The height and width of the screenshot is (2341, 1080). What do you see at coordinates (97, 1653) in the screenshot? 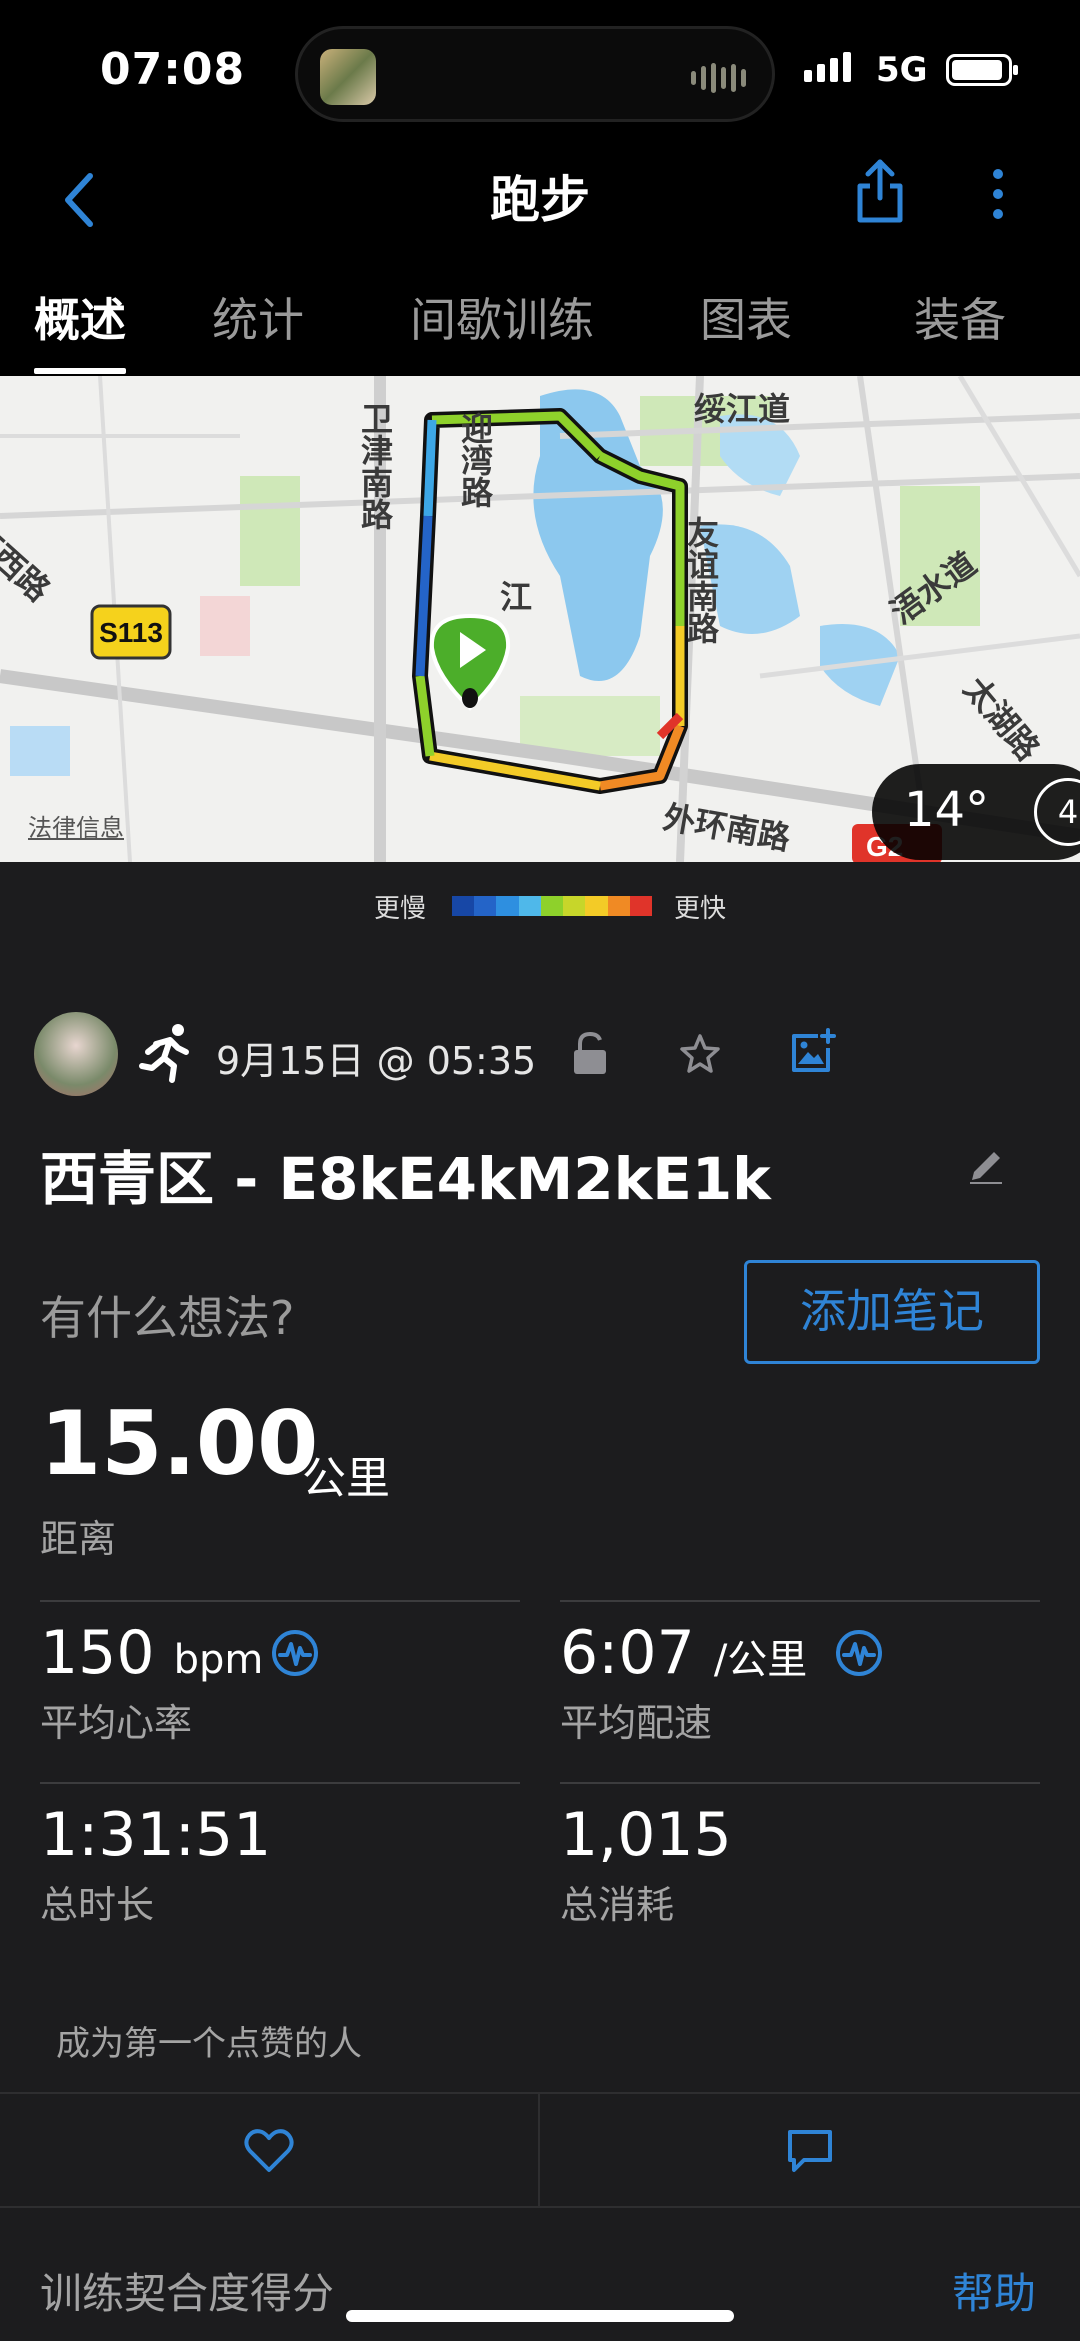
I see `avg-hr-value: 150` at bounding box center [97, 1653].